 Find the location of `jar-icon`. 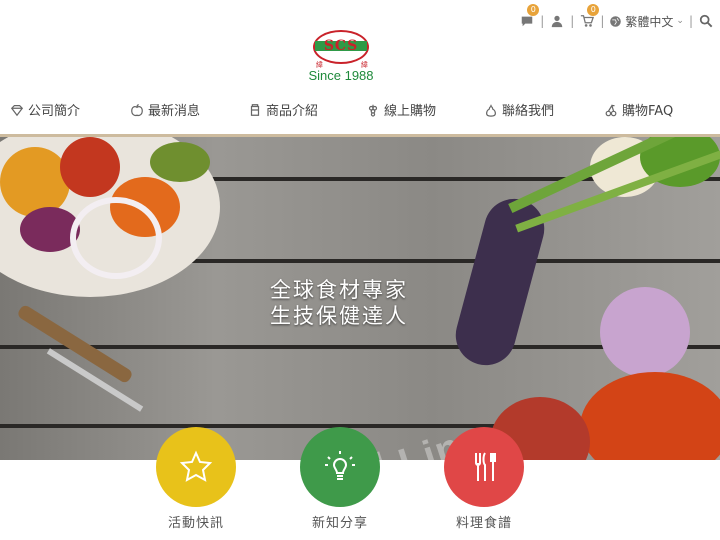

jar-icon is located at coordinates (255, 109).